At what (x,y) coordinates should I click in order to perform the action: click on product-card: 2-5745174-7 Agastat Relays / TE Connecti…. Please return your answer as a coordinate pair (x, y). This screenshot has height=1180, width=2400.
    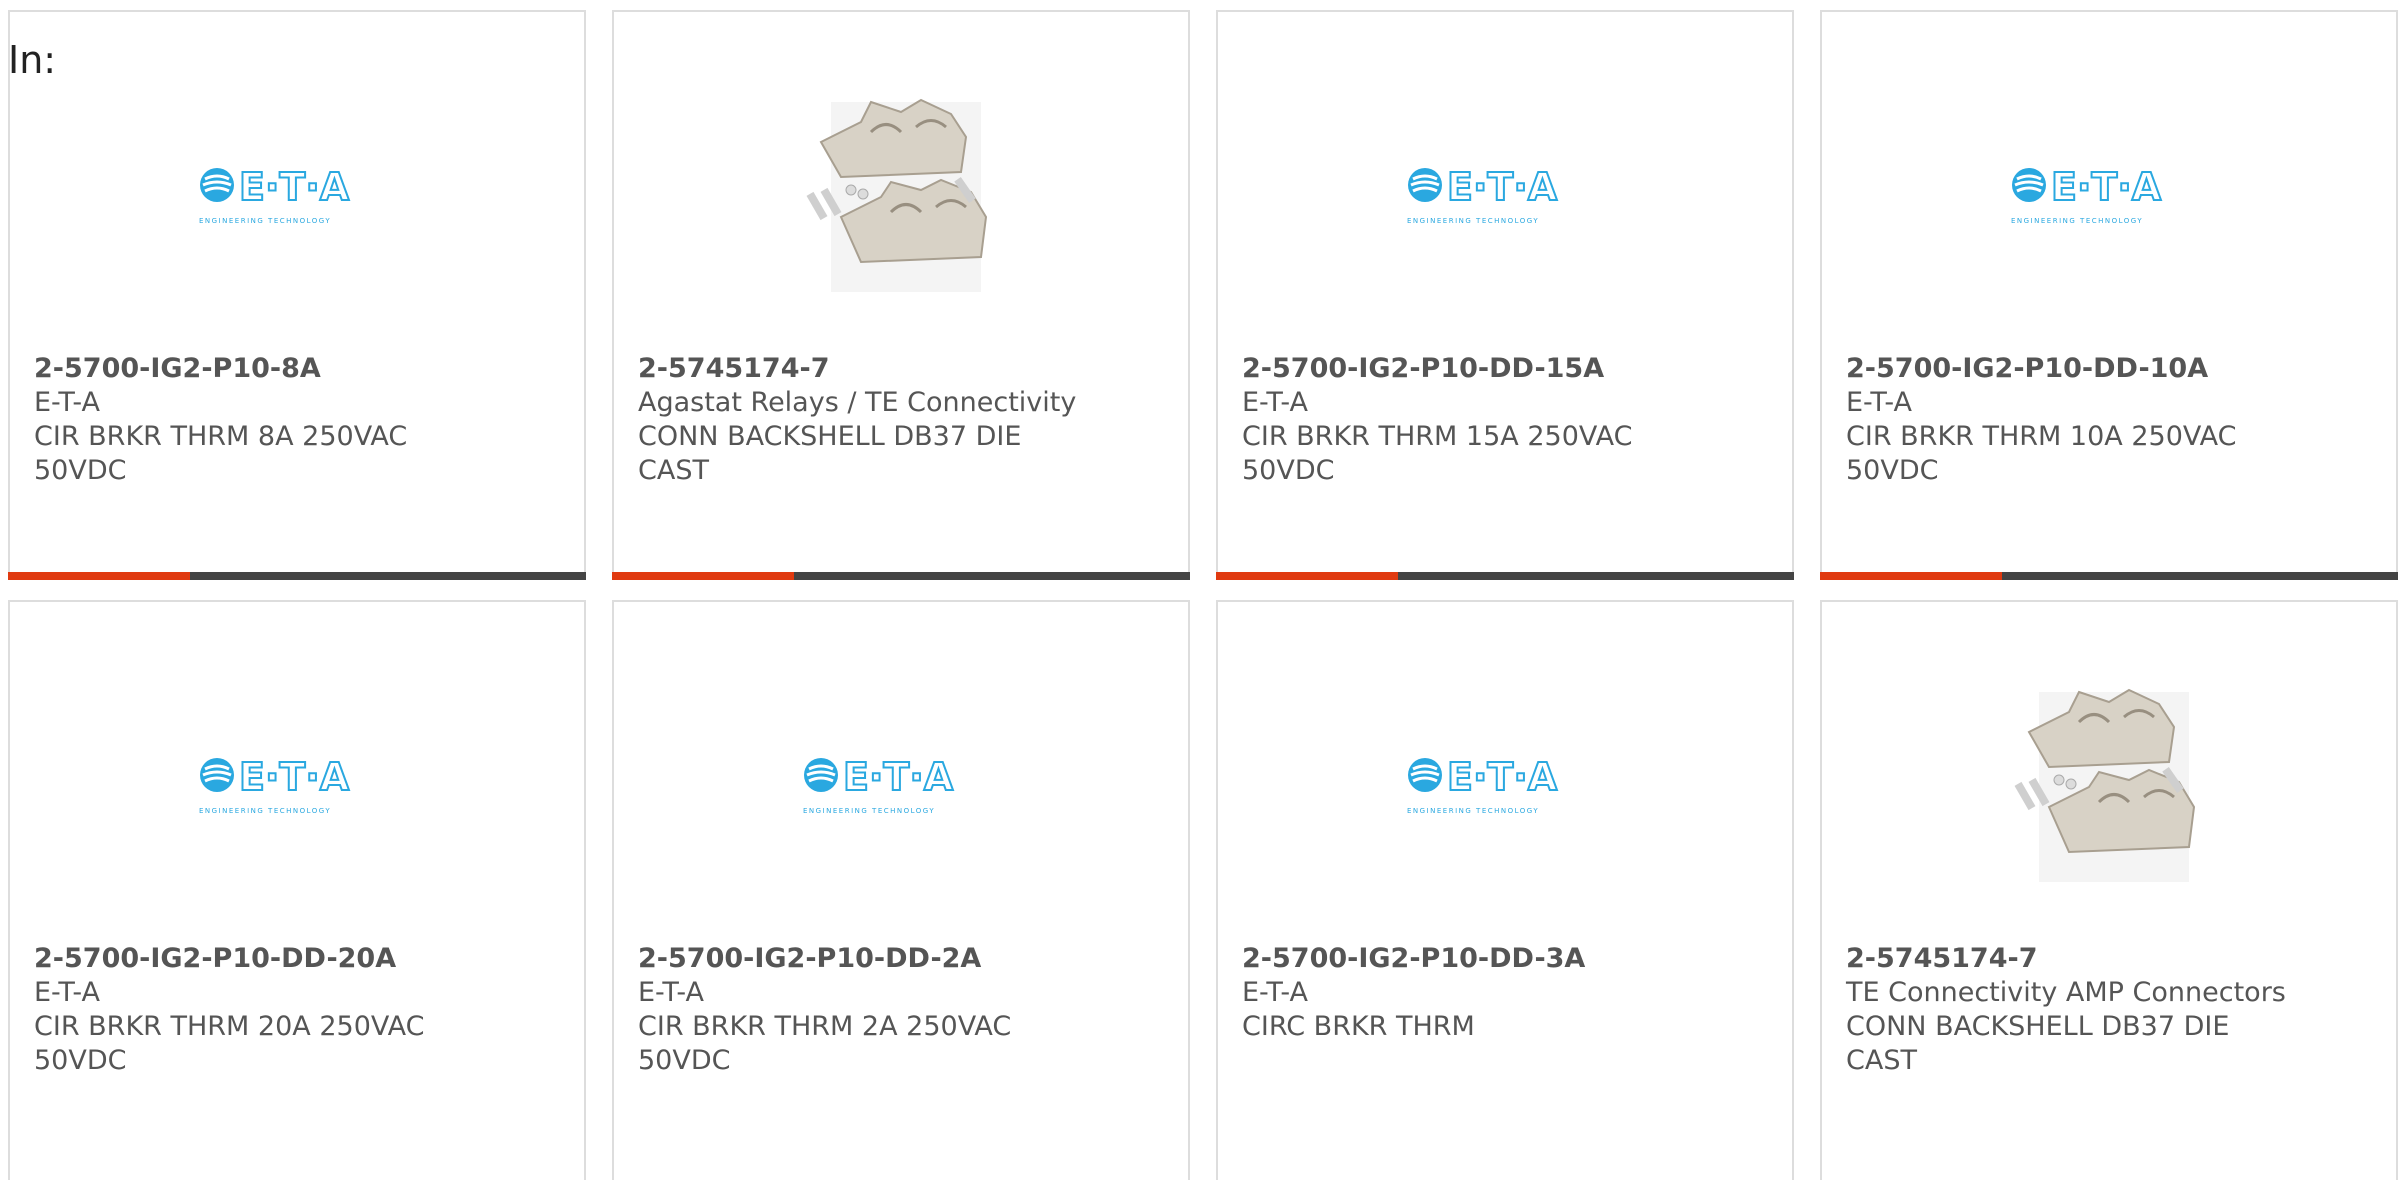
    Looking at the image, I should click on (901, 295).